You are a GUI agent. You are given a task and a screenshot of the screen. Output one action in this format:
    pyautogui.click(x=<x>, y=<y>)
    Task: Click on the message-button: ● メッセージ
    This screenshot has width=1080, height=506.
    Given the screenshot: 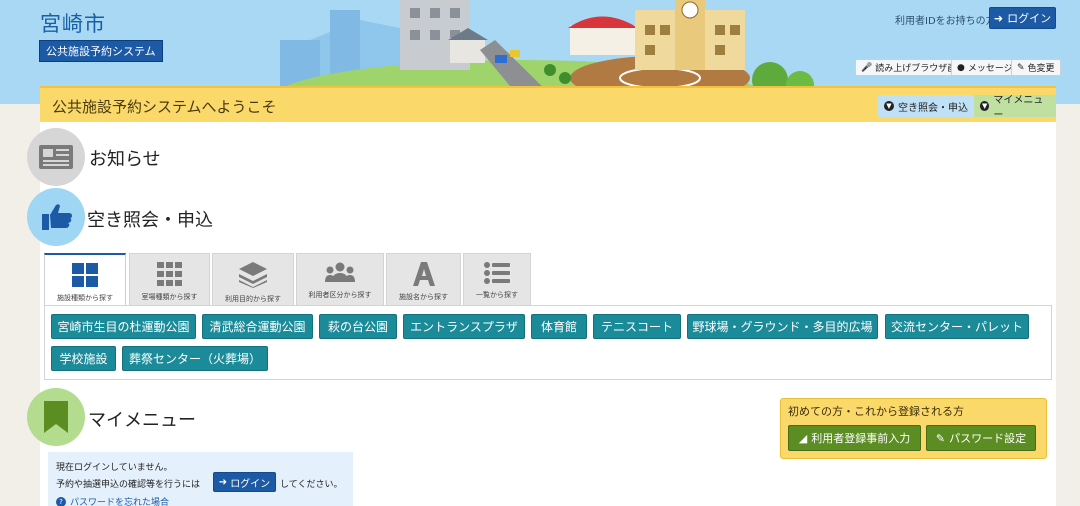 What is the action you would take?
    pyautogui.click(x=985, y=67)
    